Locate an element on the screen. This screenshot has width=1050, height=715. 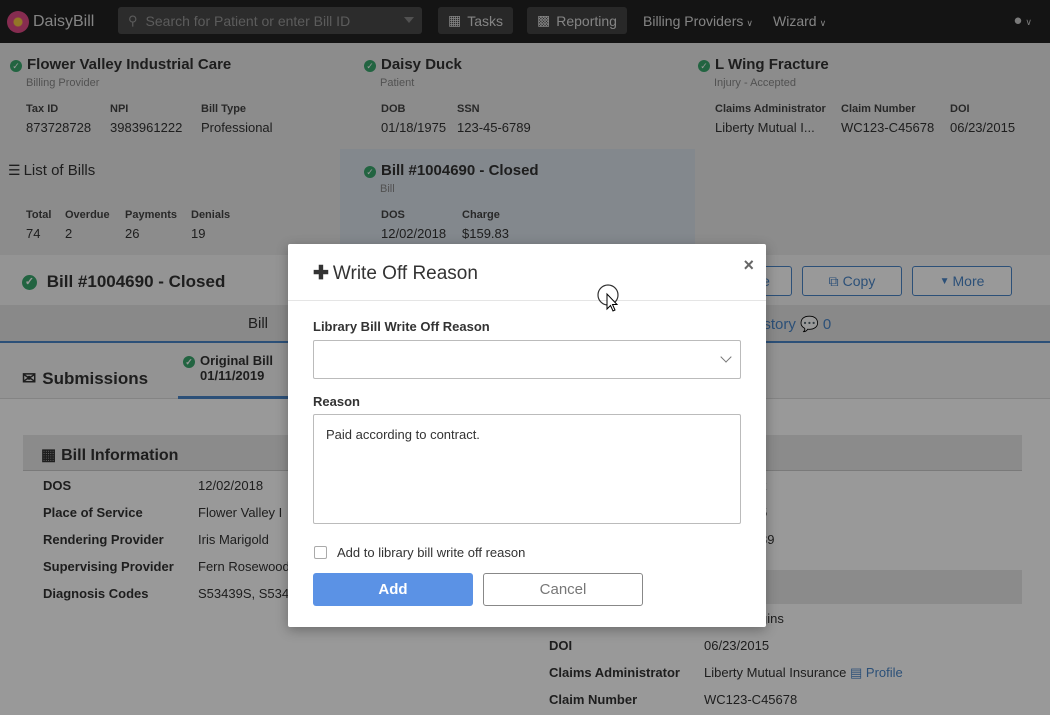
add-to-library-checkbox is located at coordinates (320, 552).